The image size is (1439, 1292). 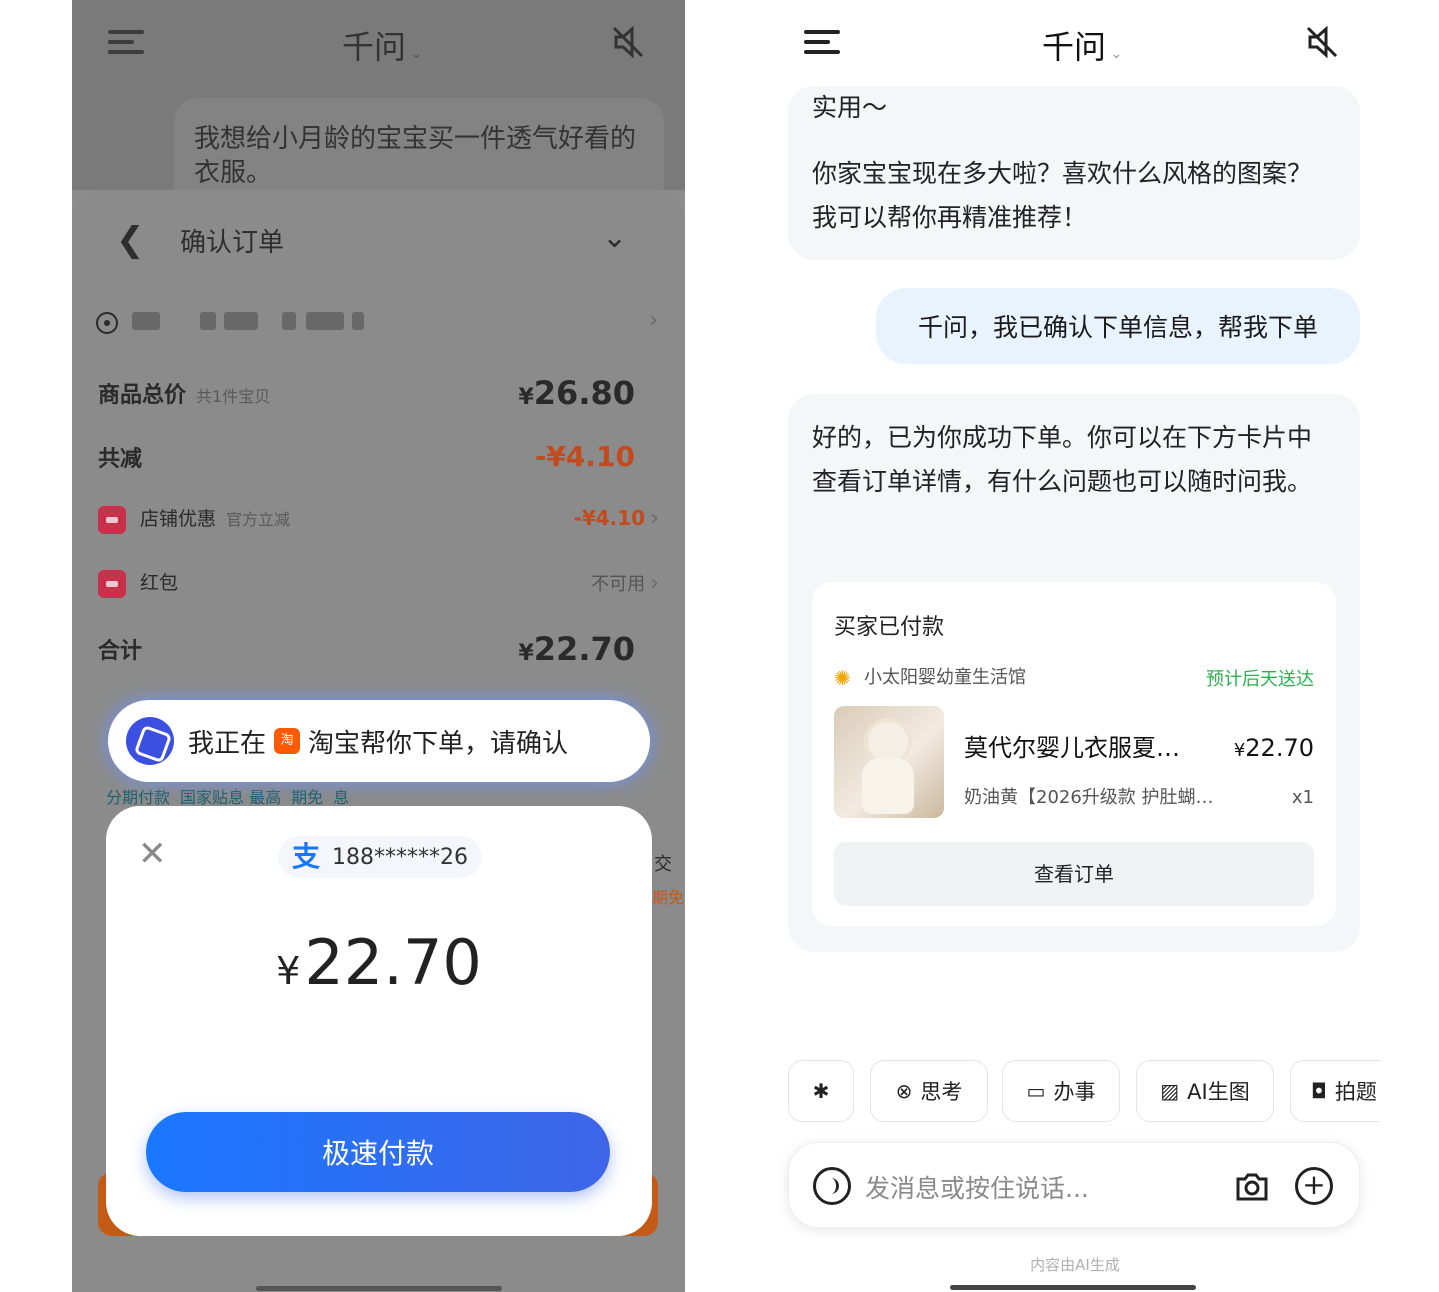 What do you see at coordinates (1170, 1091) in the screenshot?
I see `image-gen-icon: ▨` at bounding box center [1170, 1091].